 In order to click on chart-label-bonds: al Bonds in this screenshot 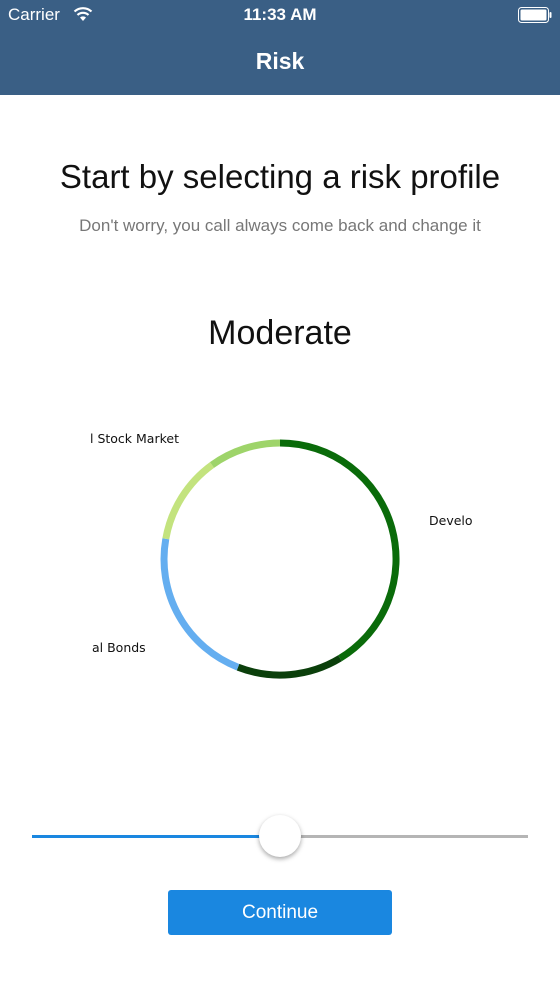, I will do `click(119, 647)`.